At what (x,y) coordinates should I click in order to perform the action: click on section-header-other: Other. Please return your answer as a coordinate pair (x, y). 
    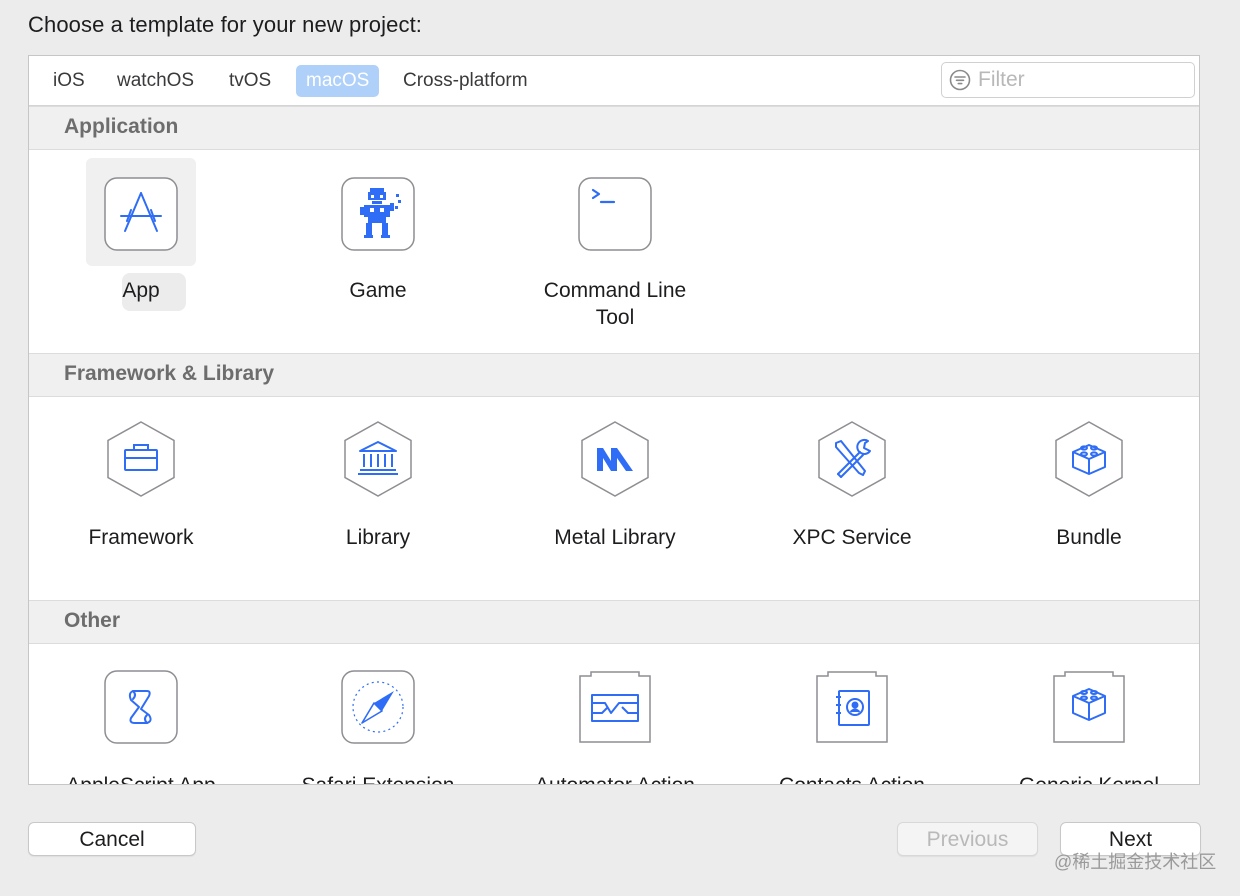
    Looking at the image, I should click on (614, 622).